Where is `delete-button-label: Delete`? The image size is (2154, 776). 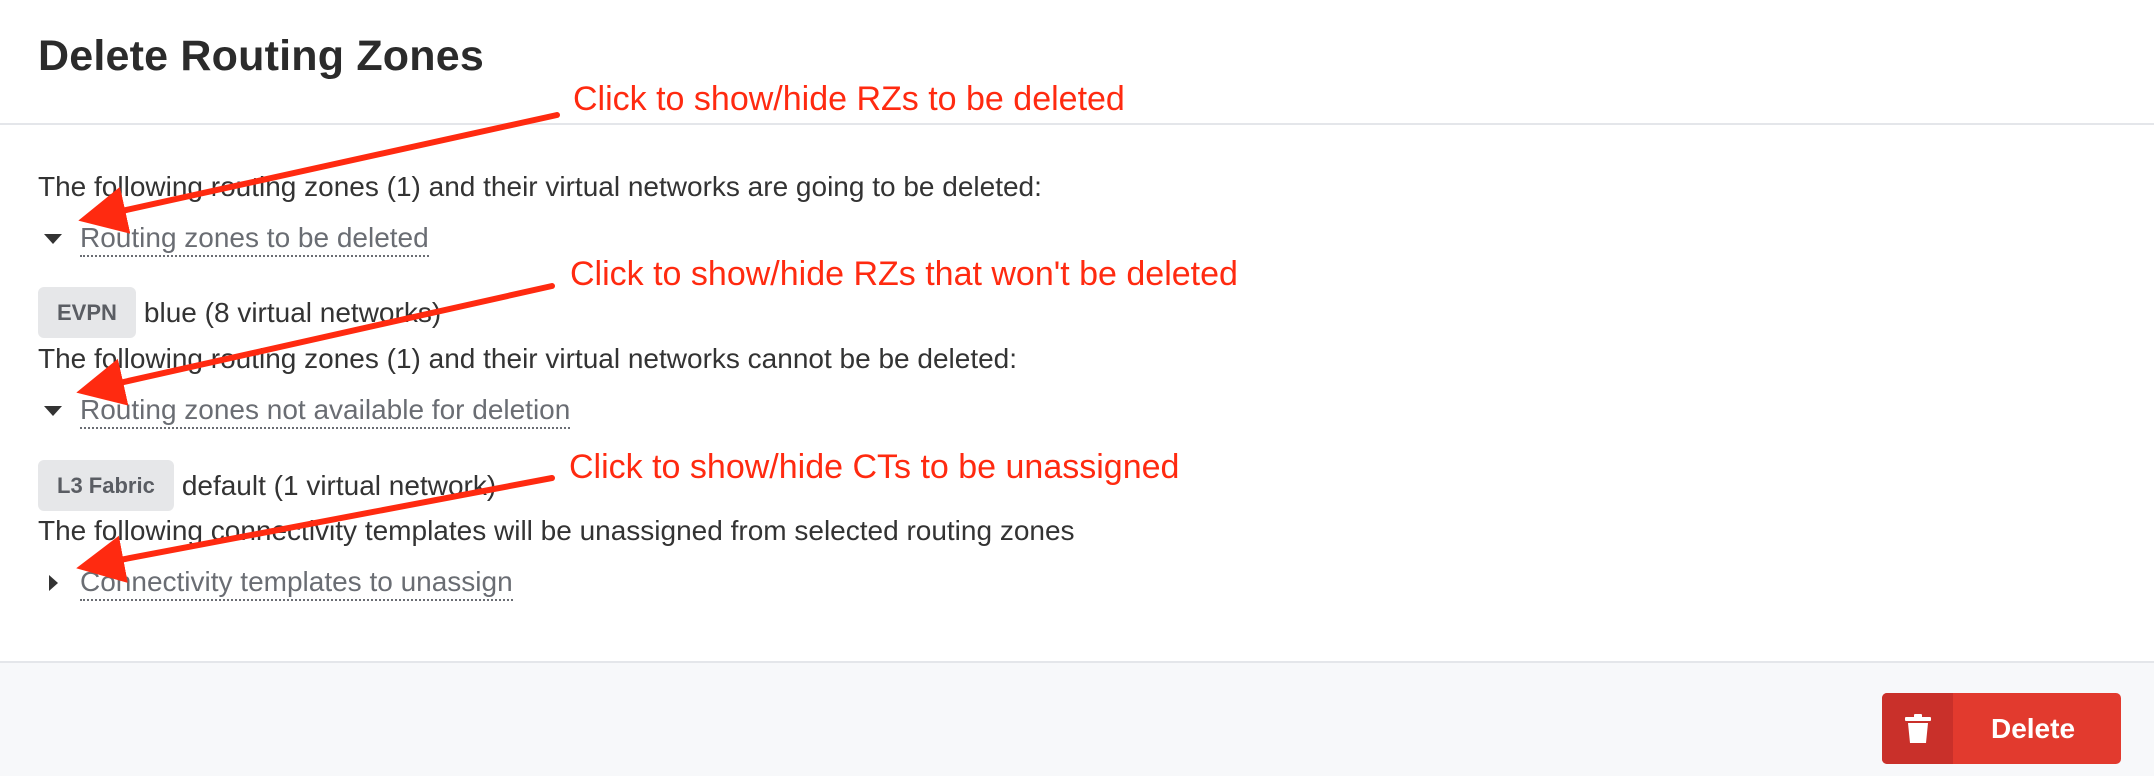 delete-button-label: Delete is located at coordinates (2033, 728).